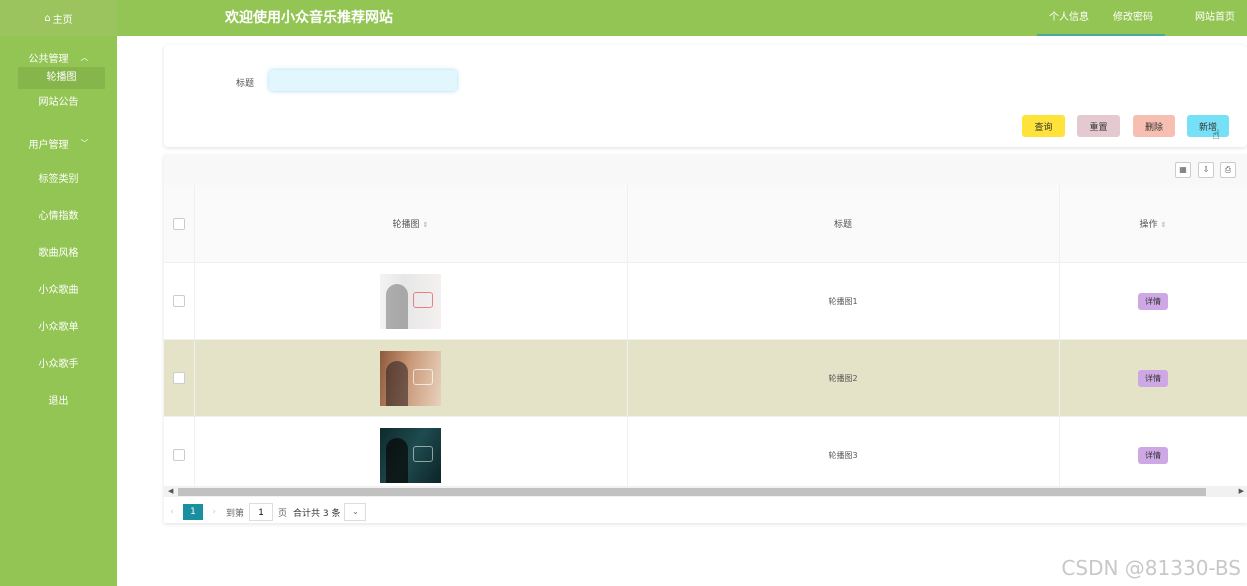 The height and width of the screenshot is (586, 1247). What do you see at coordinates (58, 364) in the screenshot?
I see `sidebar-item-niche-singers: 小众歌手` at bounding box center [58, 364].